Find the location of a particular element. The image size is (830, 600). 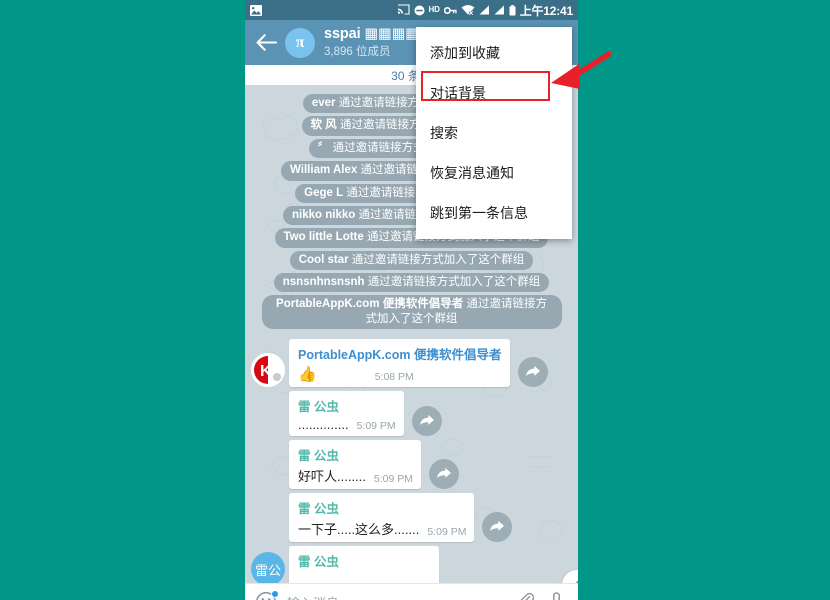

status-bar-right-icons: HD 上午12:41 is located at coordinates (485, 10).